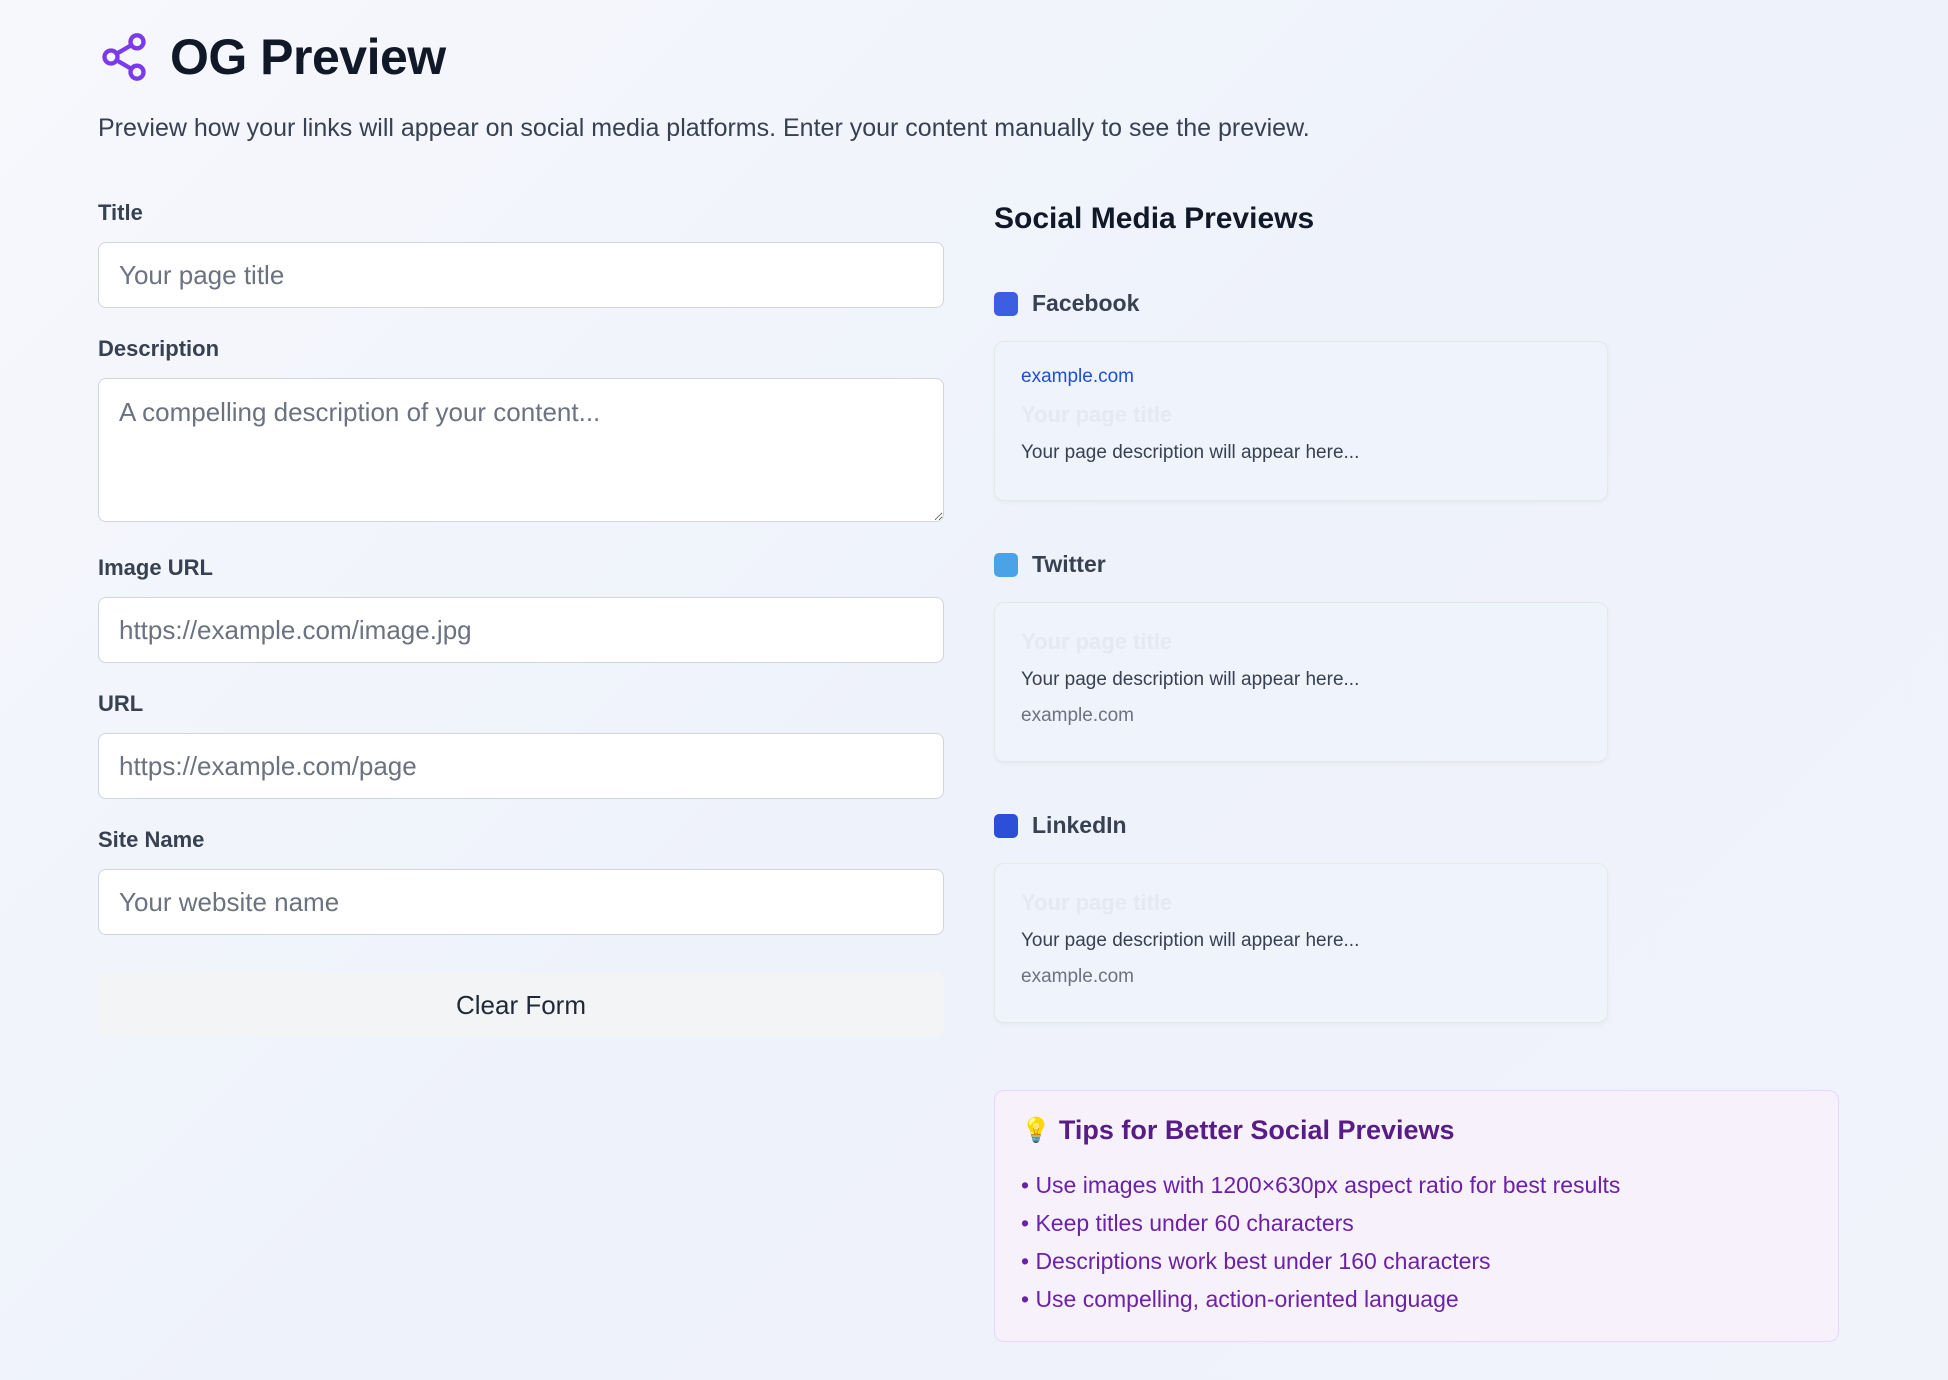 The height and width of the screenshot is (1380, 1948). Describe the element at coordinates (1086, 303) in the screenshot. I see `facebook-label: Facebook` at that location.